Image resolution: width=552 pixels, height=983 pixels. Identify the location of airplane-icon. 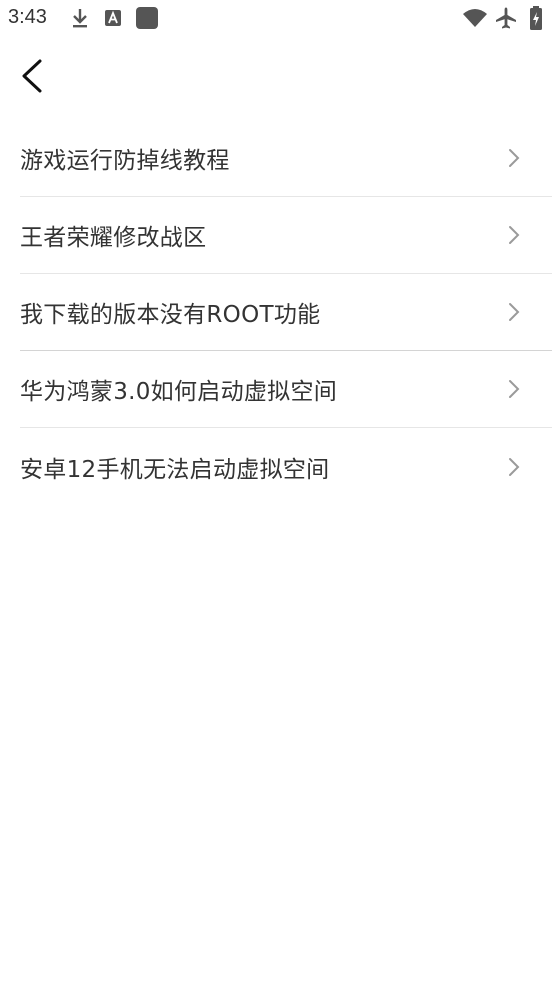
(506, 20).